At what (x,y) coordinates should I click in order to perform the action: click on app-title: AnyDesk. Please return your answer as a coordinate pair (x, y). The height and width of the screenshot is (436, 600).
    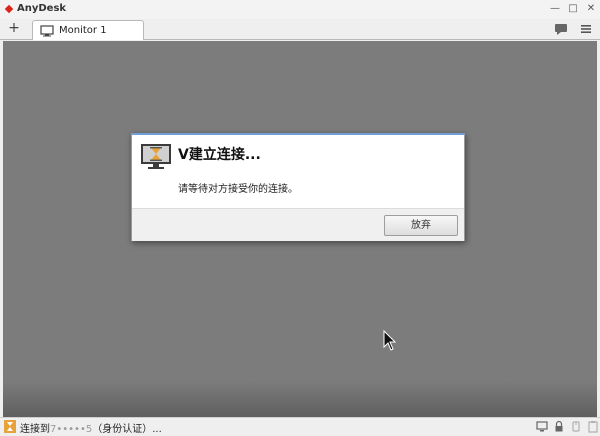
    Looking at the image, I should click on (42, 8).